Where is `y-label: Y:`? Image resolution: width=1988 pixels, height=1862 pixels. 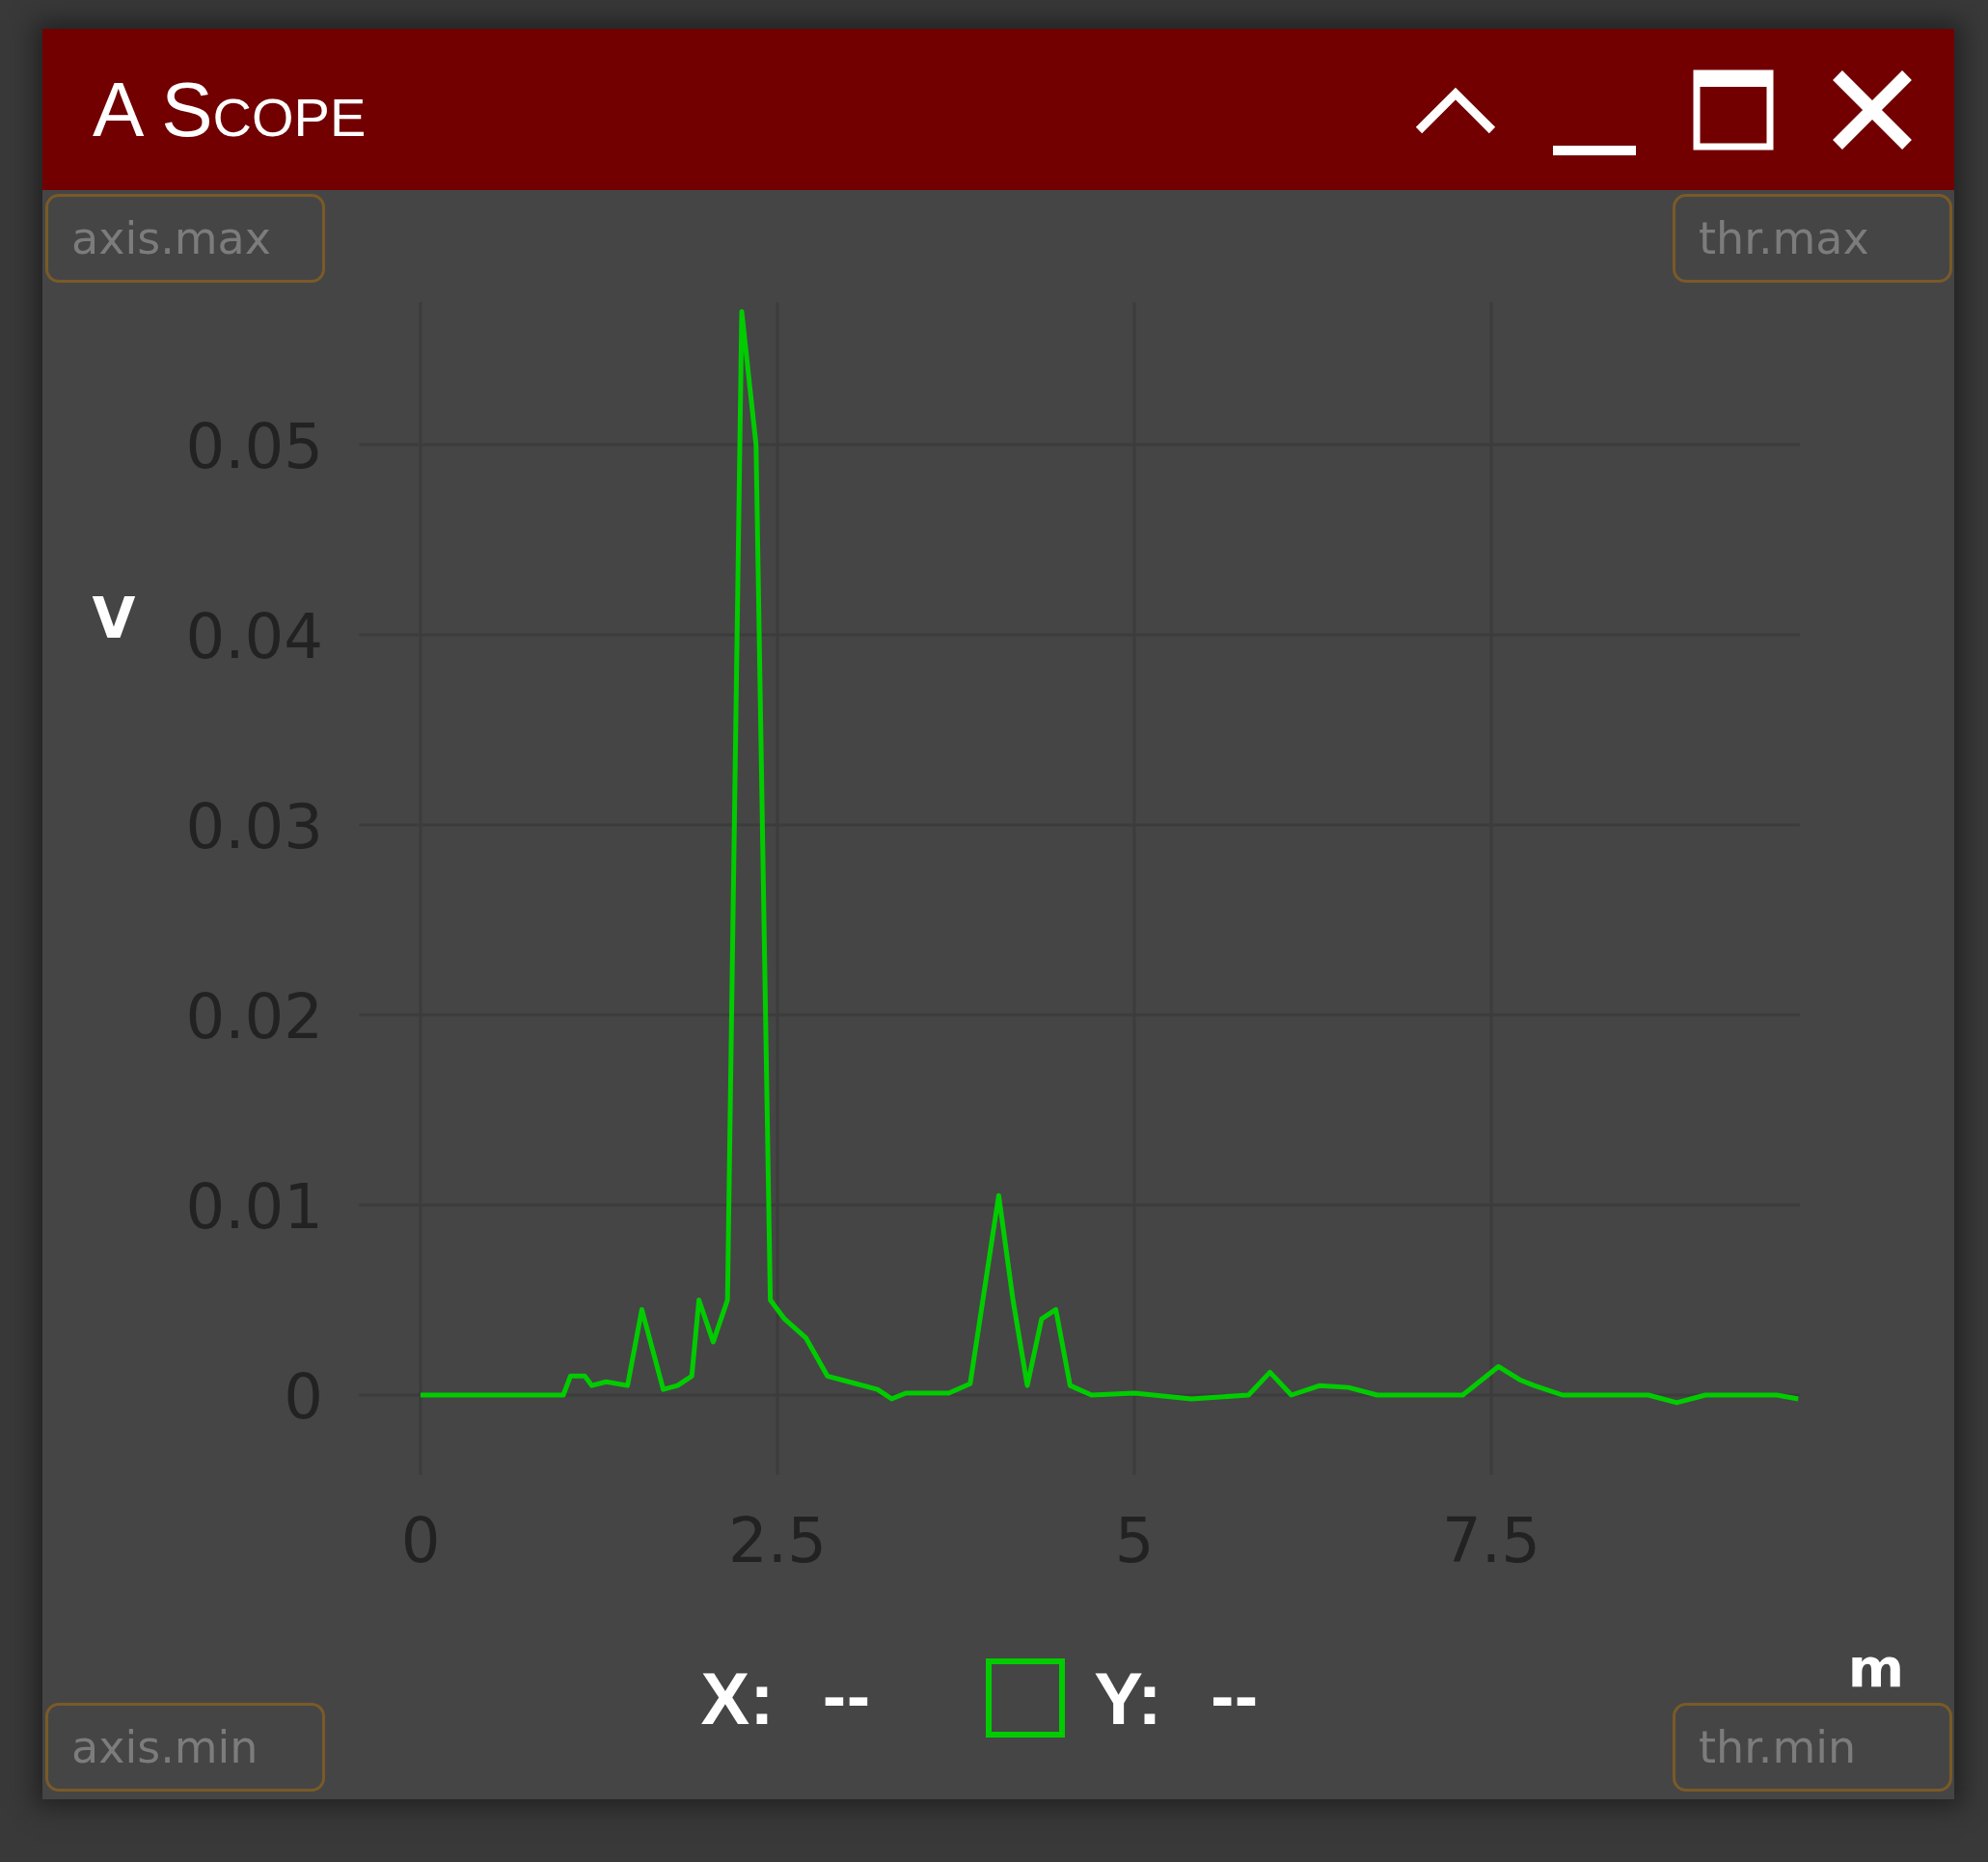
y-label: Y: is located at coordinates (1128, 1698).